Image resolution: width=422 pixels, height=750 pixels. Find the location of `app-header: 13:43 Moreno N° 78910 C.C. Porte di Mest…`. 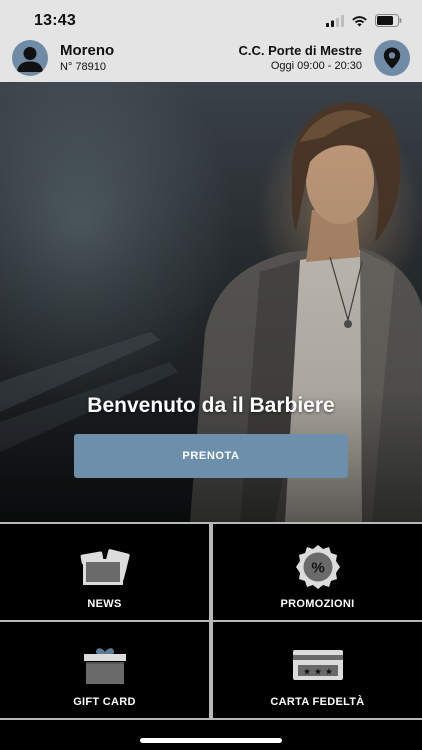

app-header: 13:43 Moreno N° 78910 C.C. Porte di Mest… is located at coordinates (211, 41).